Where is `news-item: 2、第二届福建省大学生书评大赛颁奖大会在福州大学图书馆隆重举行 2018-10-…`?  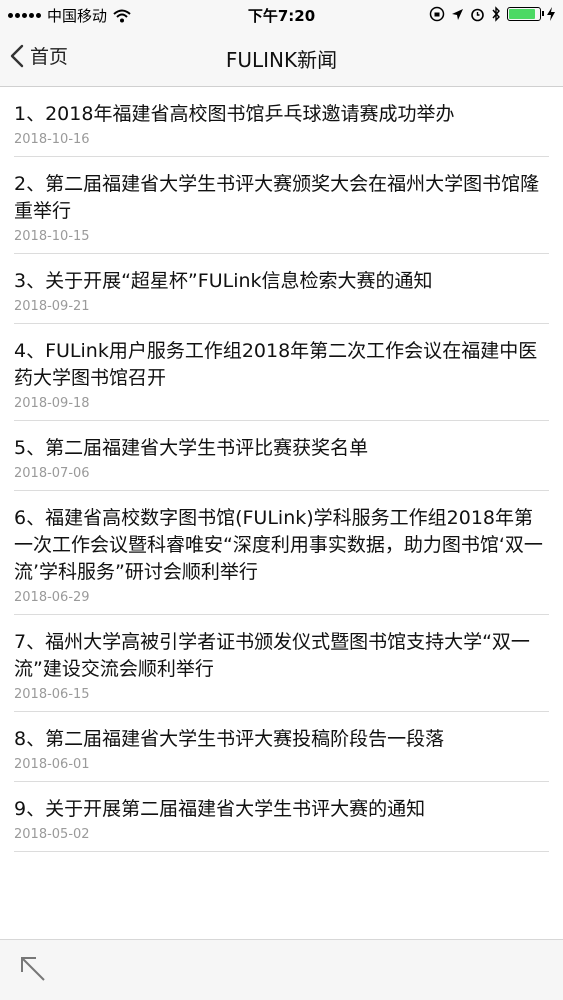 news-item: 2、第二届福建省大学生书评大赛颁奖大会在福州大学图书馆隆重举行 2018-10-… is located at coordinates (281, 205).